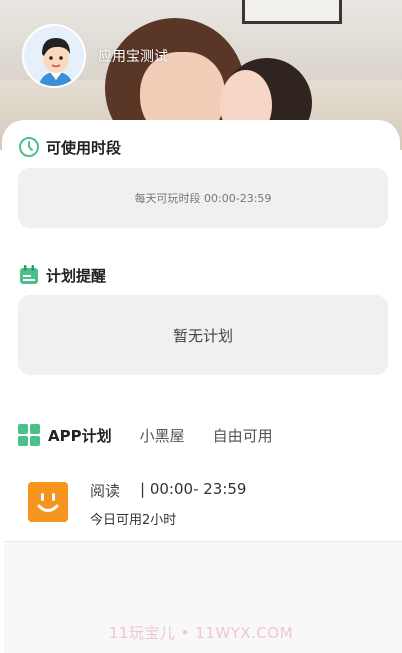 The height and width of the screenshot is (653, 402). I want to click on grid-icon, so click(29, 435).